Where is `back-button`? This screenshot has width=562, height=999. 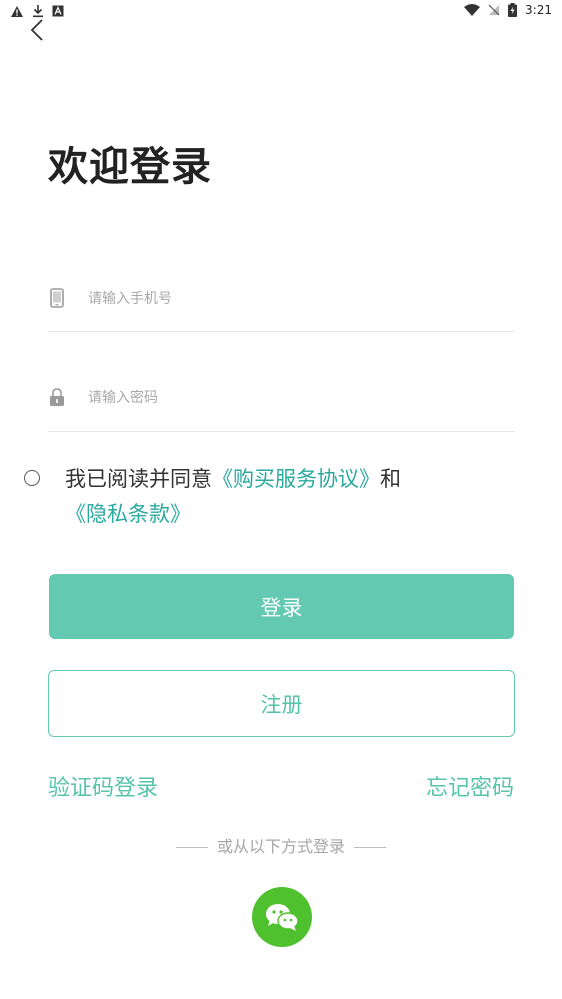 back-button is located at coordinates (37, 30).